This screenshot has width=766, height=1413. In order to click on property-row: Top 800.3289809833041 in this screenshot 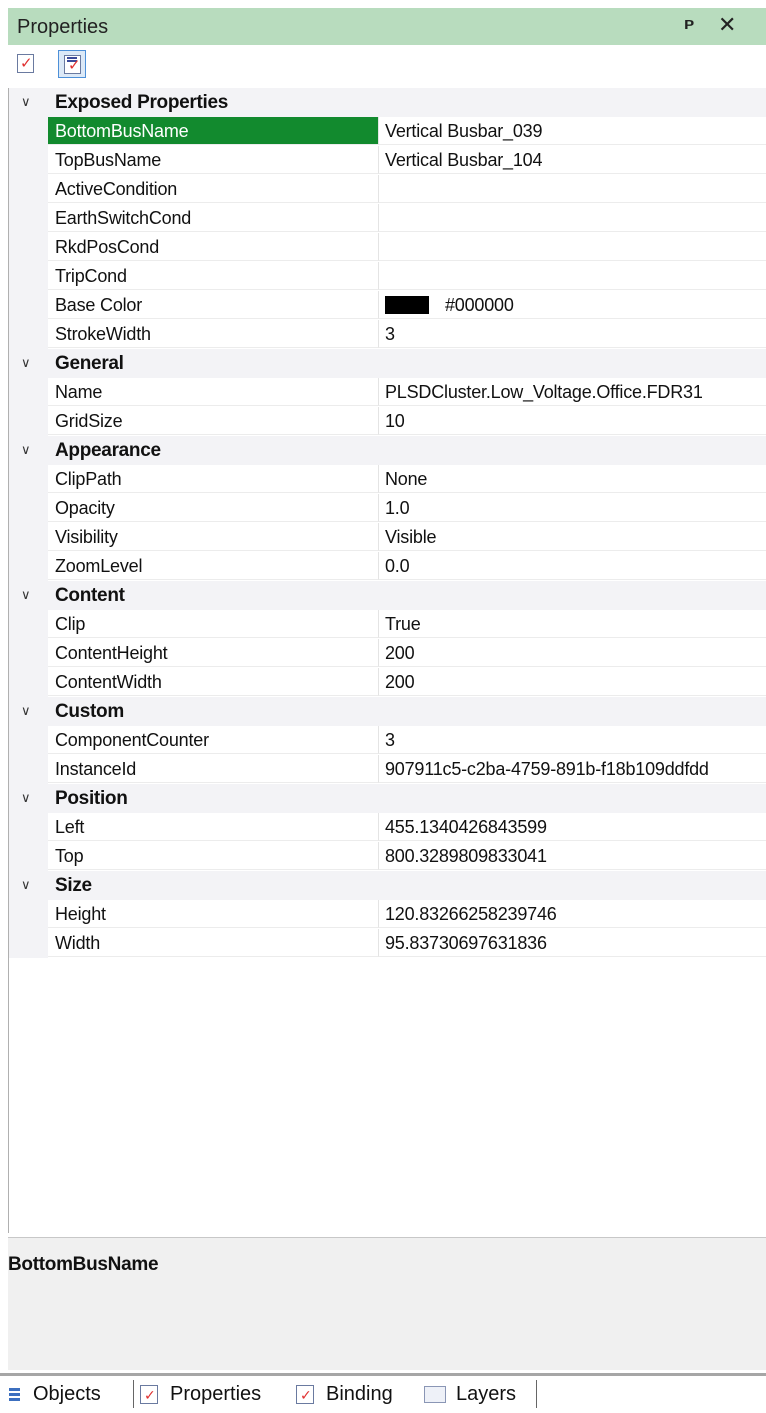, I will do `click(387, 856)`.